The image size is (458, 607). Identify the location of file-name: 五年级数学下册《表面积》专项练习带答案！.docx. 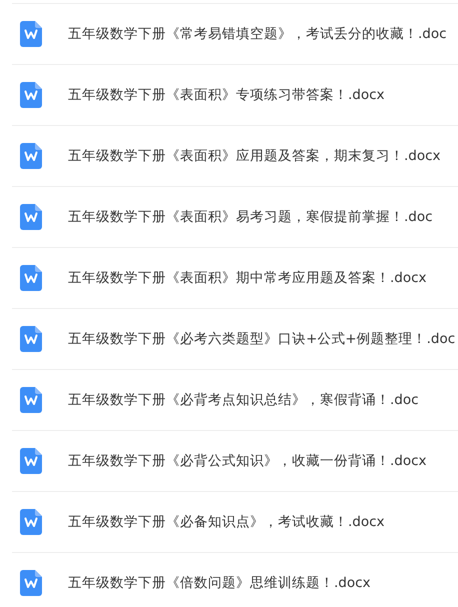
(226, 95).